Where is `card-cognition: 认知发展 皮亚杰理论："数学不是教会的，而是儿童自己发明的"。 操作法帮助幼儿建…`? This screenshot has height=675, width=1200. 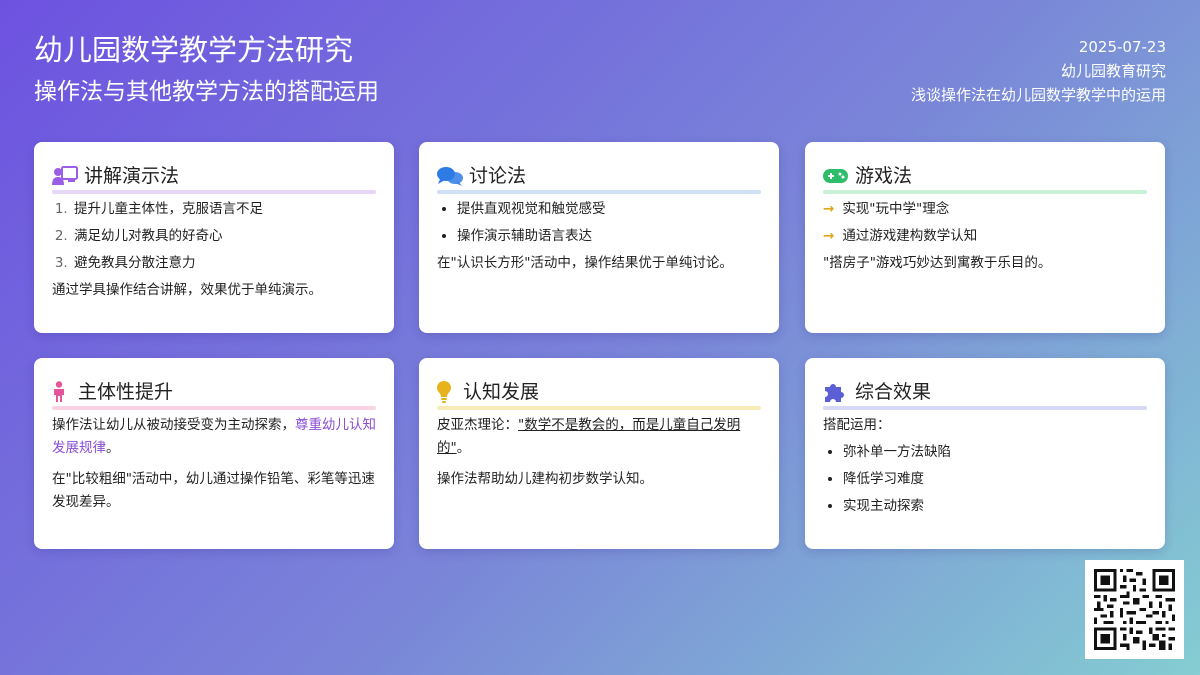
card-cognition: 认知发展 皮亚杰理论："数学不是教会的，而是儿童自己发明的"。 操作法帮助幼儿建… is located at coordinates (599, 453).